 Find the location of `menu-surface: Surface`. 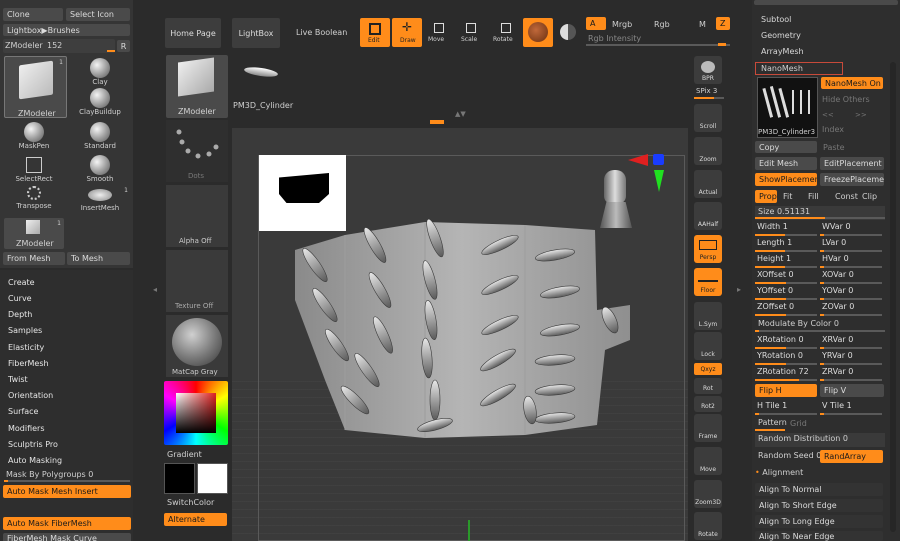

menu-surface: Surface is located at coordinates (23, 411).